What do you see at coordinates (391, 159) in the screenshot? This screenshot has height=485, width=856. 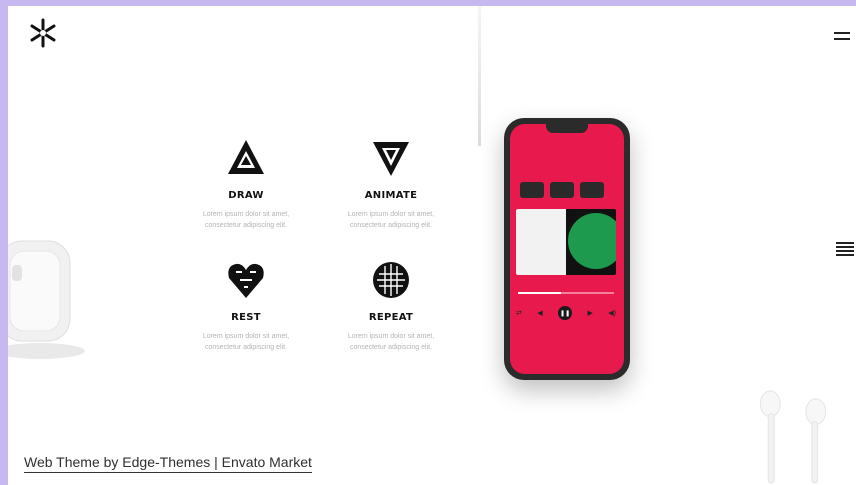 I see `inverted-triangle-knot-icon` at bounding box center [391, 159].